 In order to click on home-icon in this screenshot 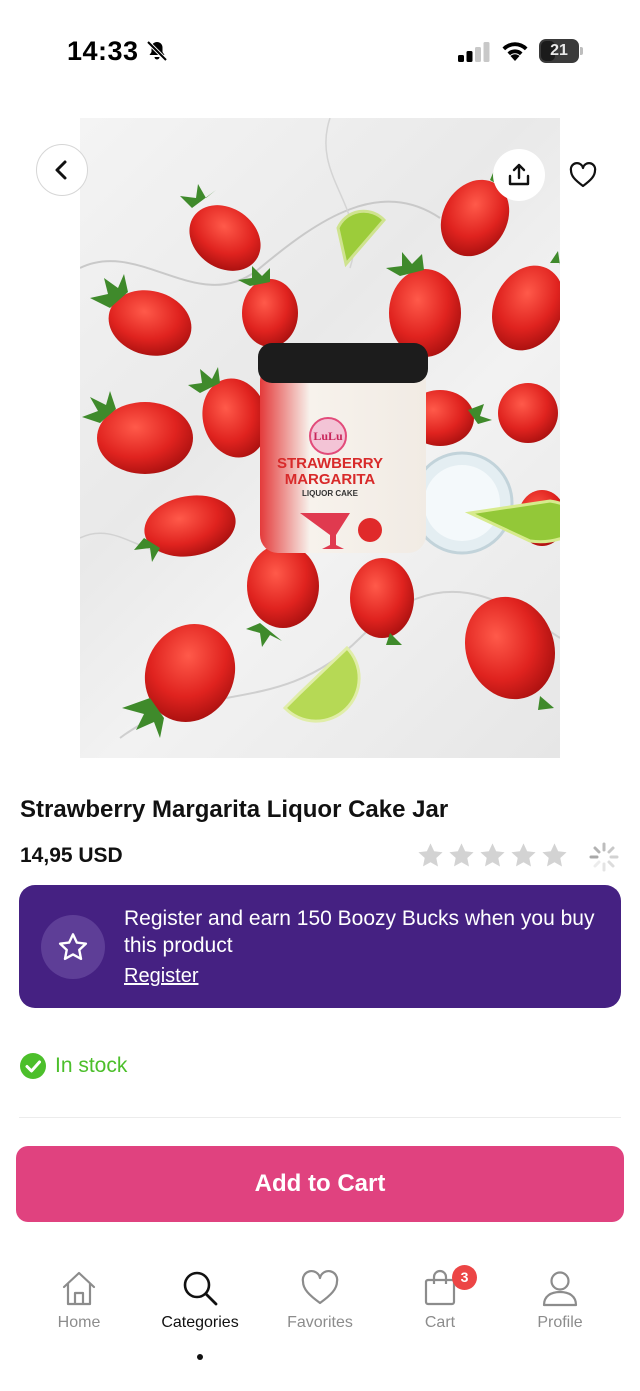, I will do `click(79, 1288)`.